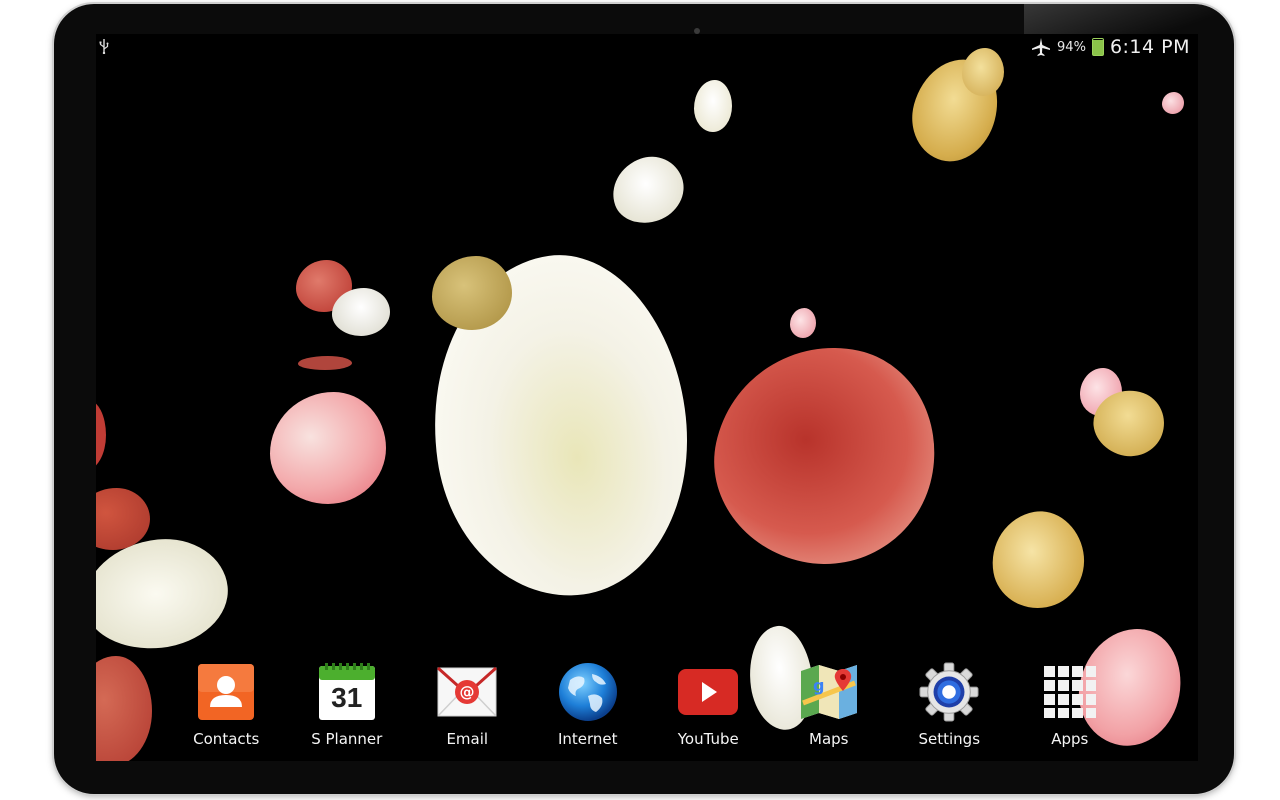 Image resolution: width=1280 pixels, height=800 pixels. I want to click on app-contacts: Contacts, so click(226, 708).